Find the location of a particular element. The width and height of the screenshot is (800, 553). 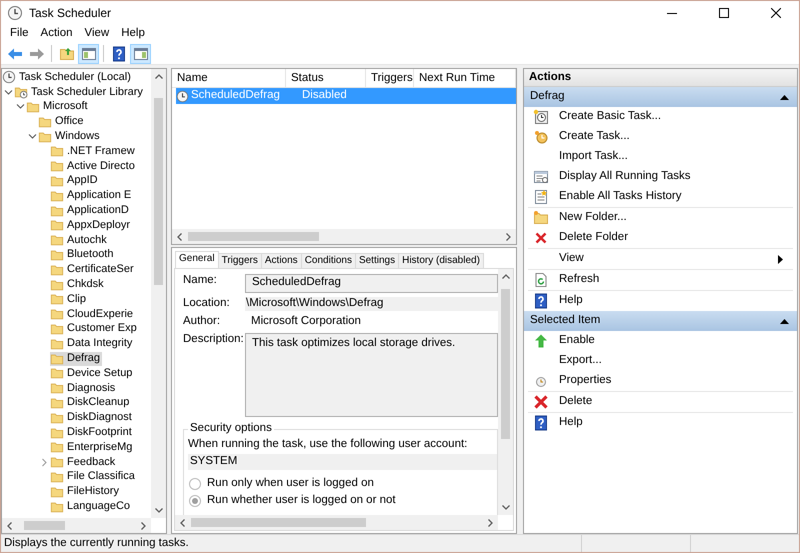

tree-item: Application E is located at coordinates (92, 195).